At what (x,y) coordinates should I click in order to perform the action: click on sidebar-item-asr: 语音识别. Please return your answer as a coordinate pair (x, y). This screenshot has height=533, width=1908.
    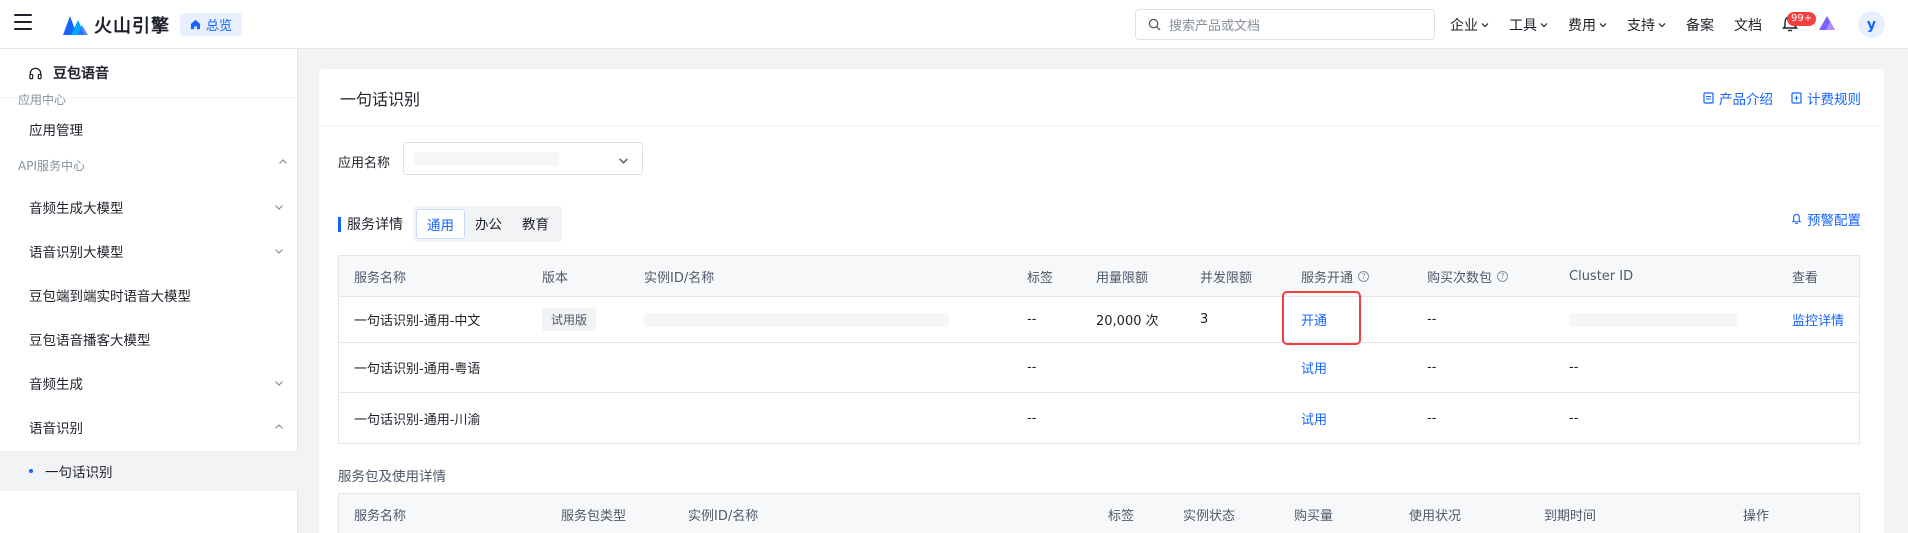
    Looking at the image, I should click on (149, 427).